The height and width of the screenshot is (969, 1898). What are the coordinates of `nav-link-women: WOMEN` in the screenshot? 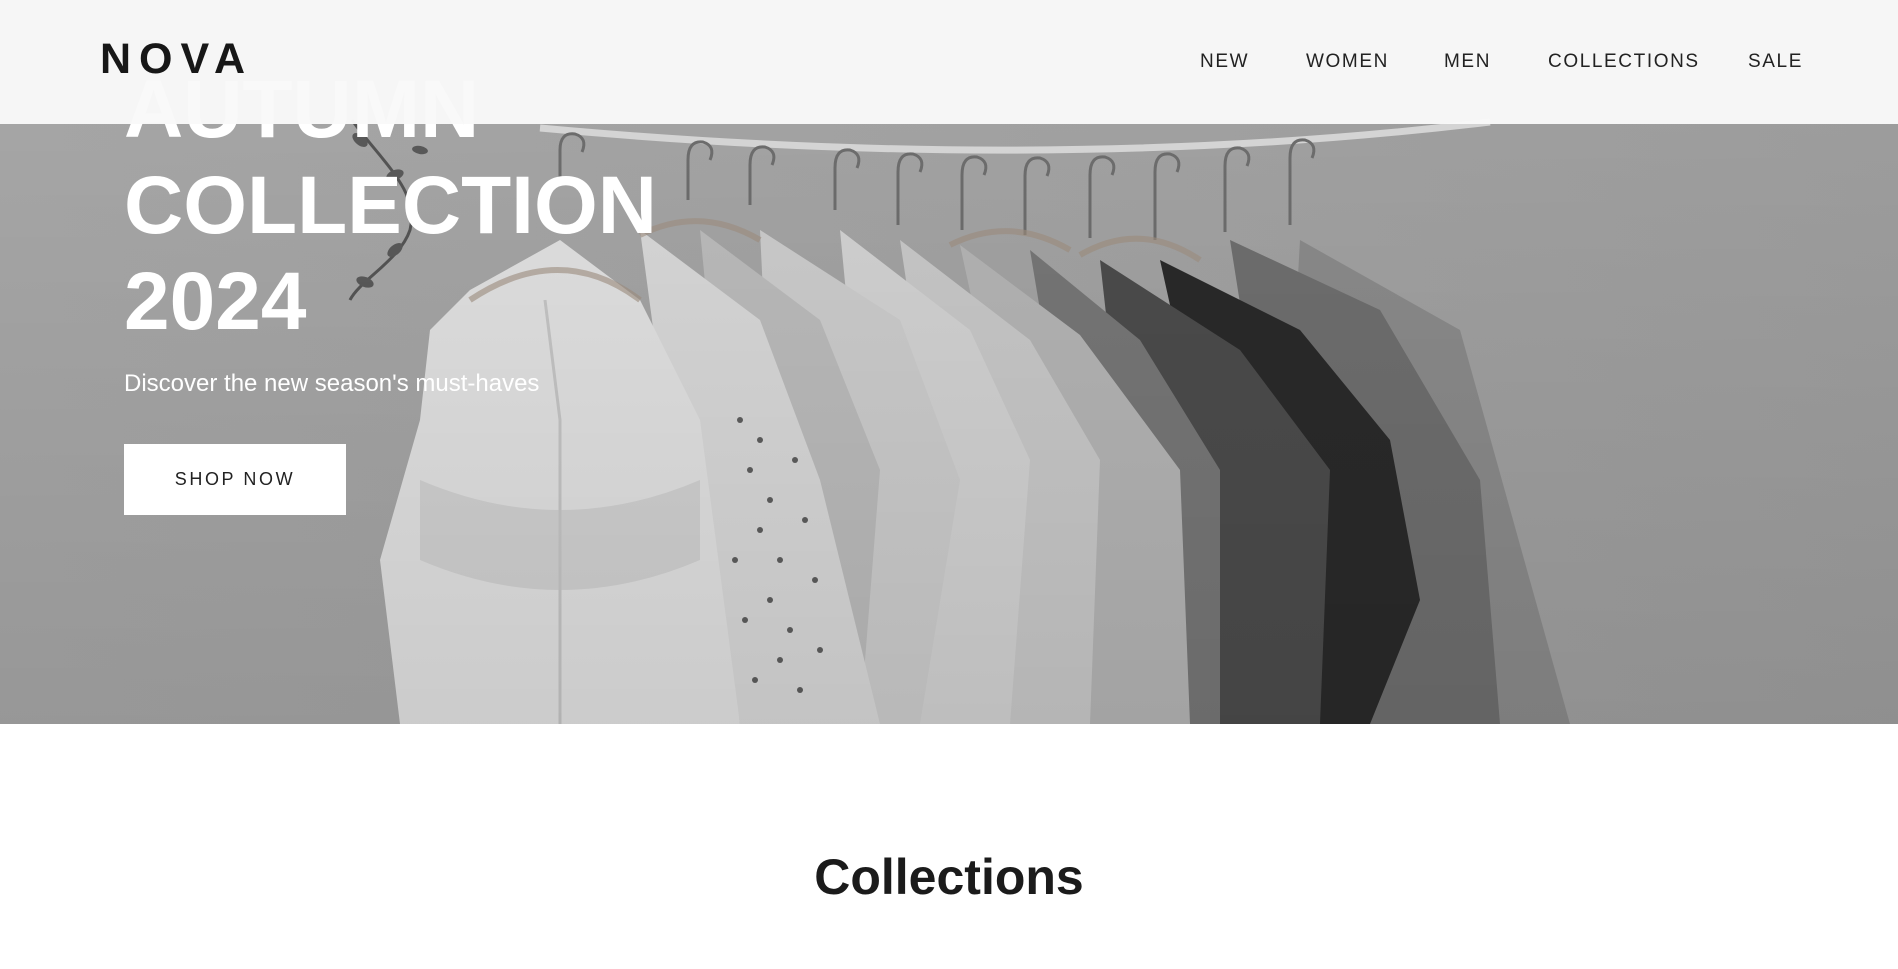 It's located at (1347, 62).